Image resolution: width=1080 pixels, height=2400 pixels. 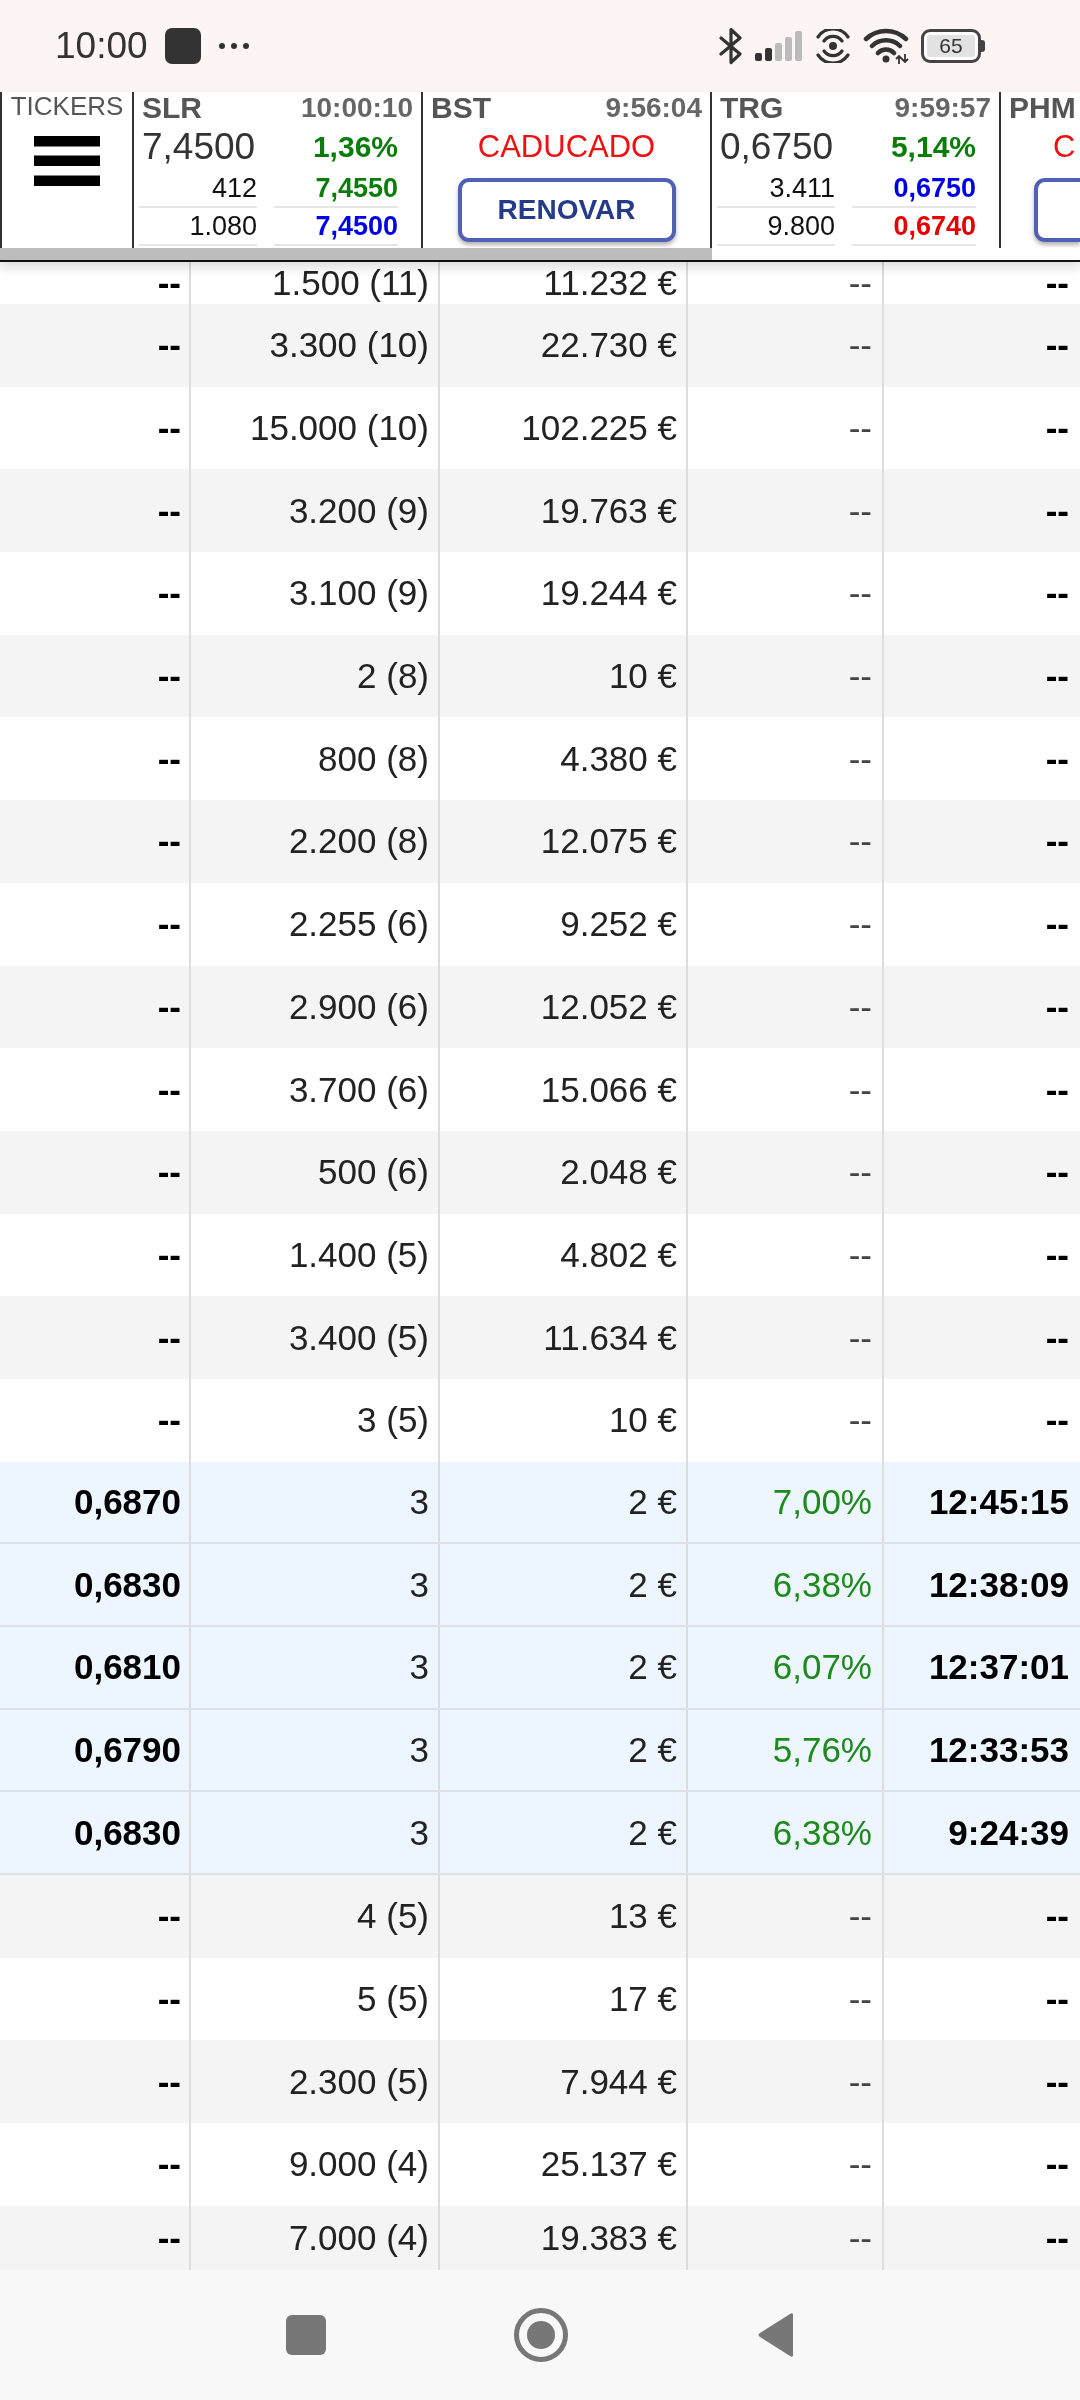 I want to click on ticker-card: BST 9:56:04 CADUCADO RENOVAR, so click(x=567, y=170).